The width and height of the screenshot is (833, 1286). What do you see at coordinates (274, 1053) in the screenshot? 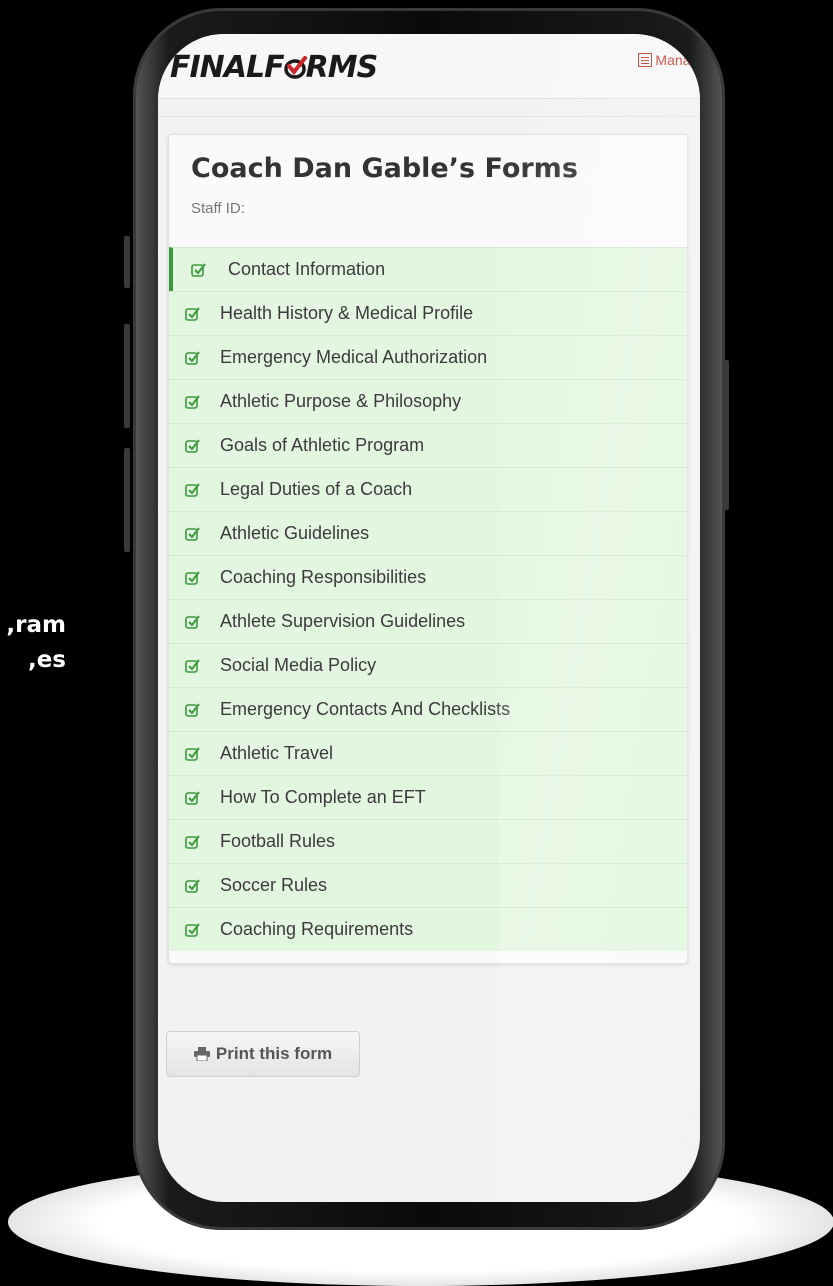
I see `print-button-label: Print this form` at bounding box center [274, 1053].